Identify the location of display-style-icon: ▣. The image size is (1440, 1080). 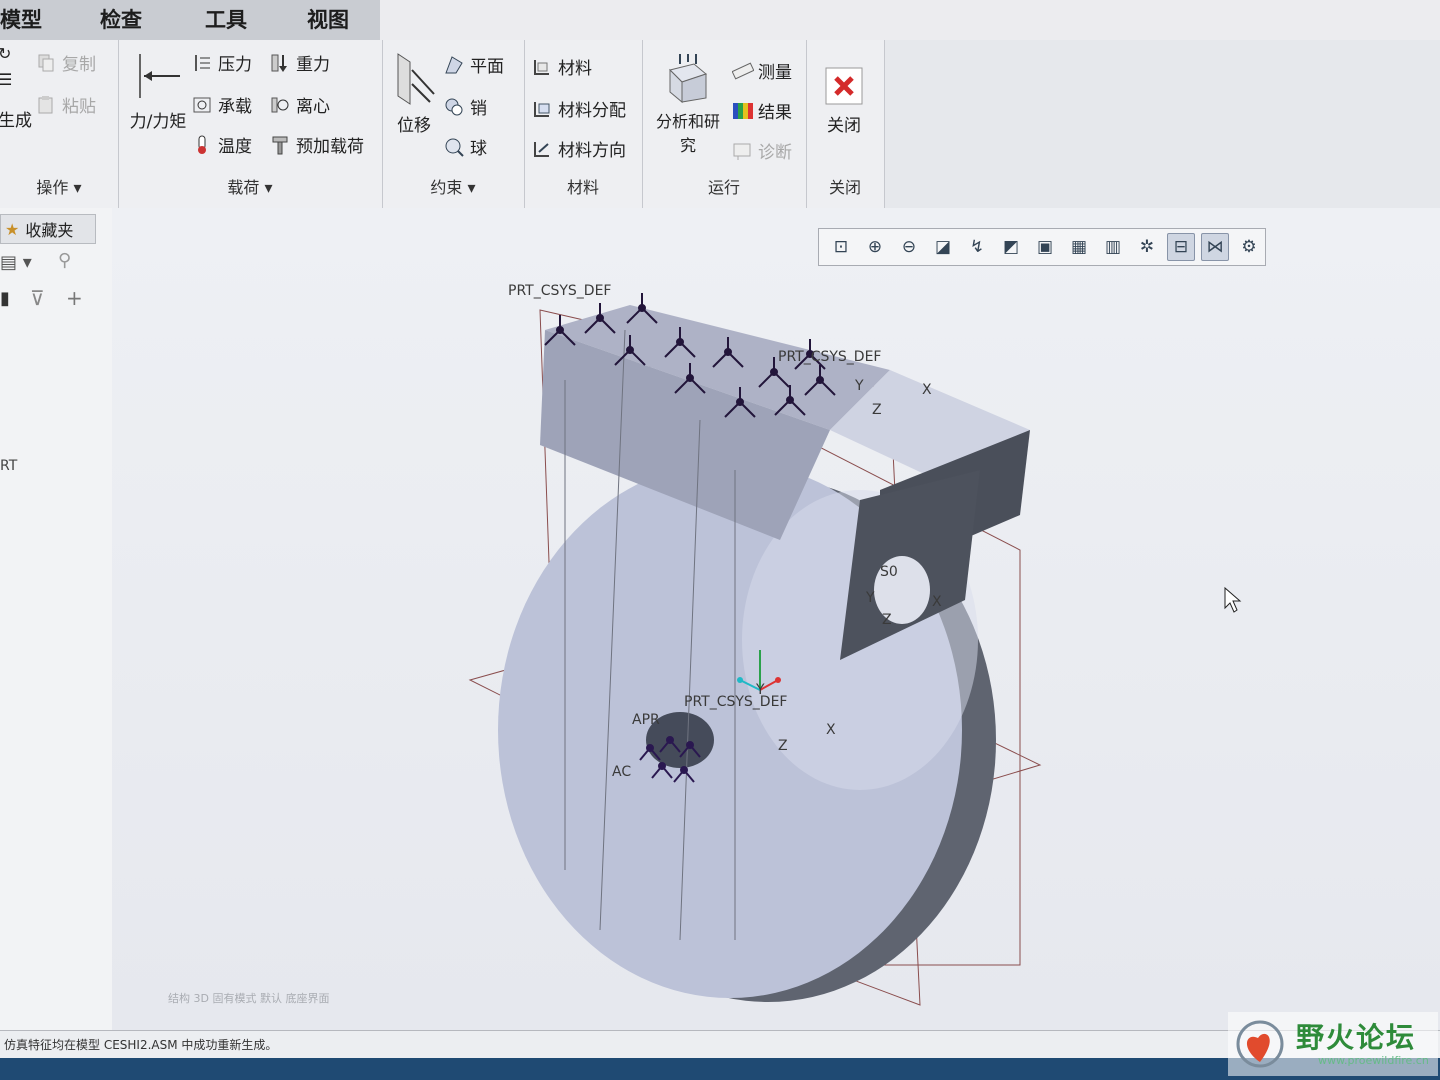
(1045, 247).